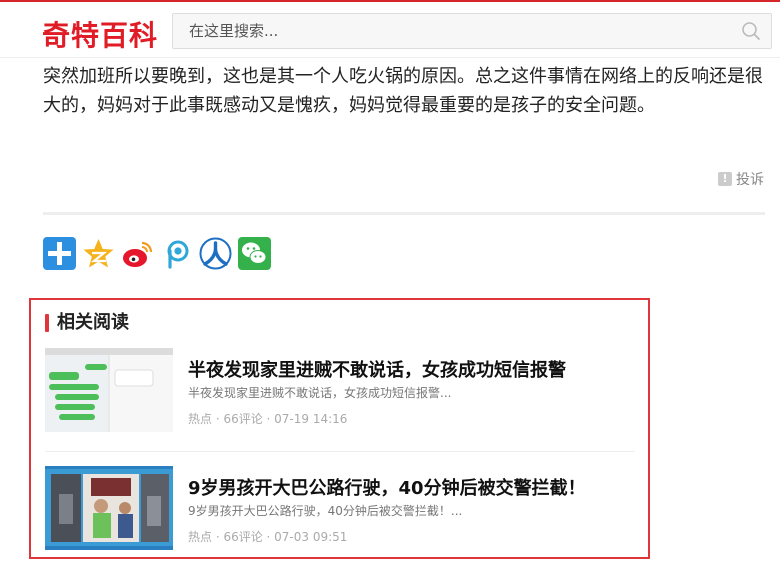 The image size is (780, 567). Describe the element at coordinates (87, 323) in the screenshot. I see `related-reading-title: 相关阅读` at that location.